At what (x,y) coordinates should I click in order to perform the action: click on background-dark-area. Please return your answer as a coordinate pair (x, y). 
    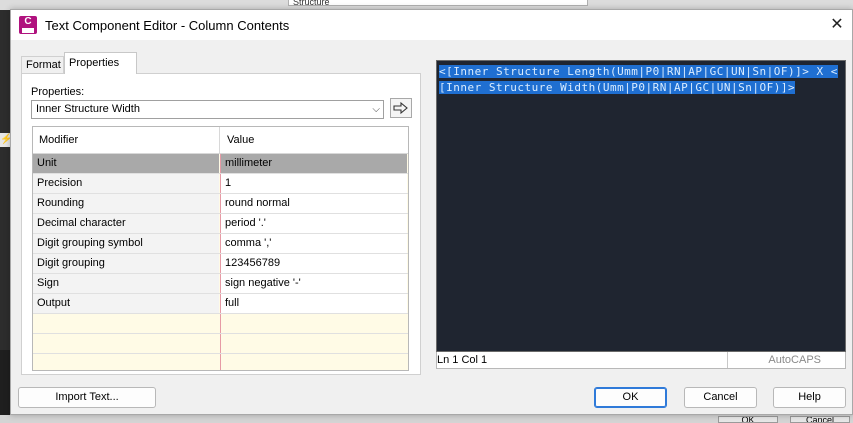
    Looking at the image, I should click on (5, 386).